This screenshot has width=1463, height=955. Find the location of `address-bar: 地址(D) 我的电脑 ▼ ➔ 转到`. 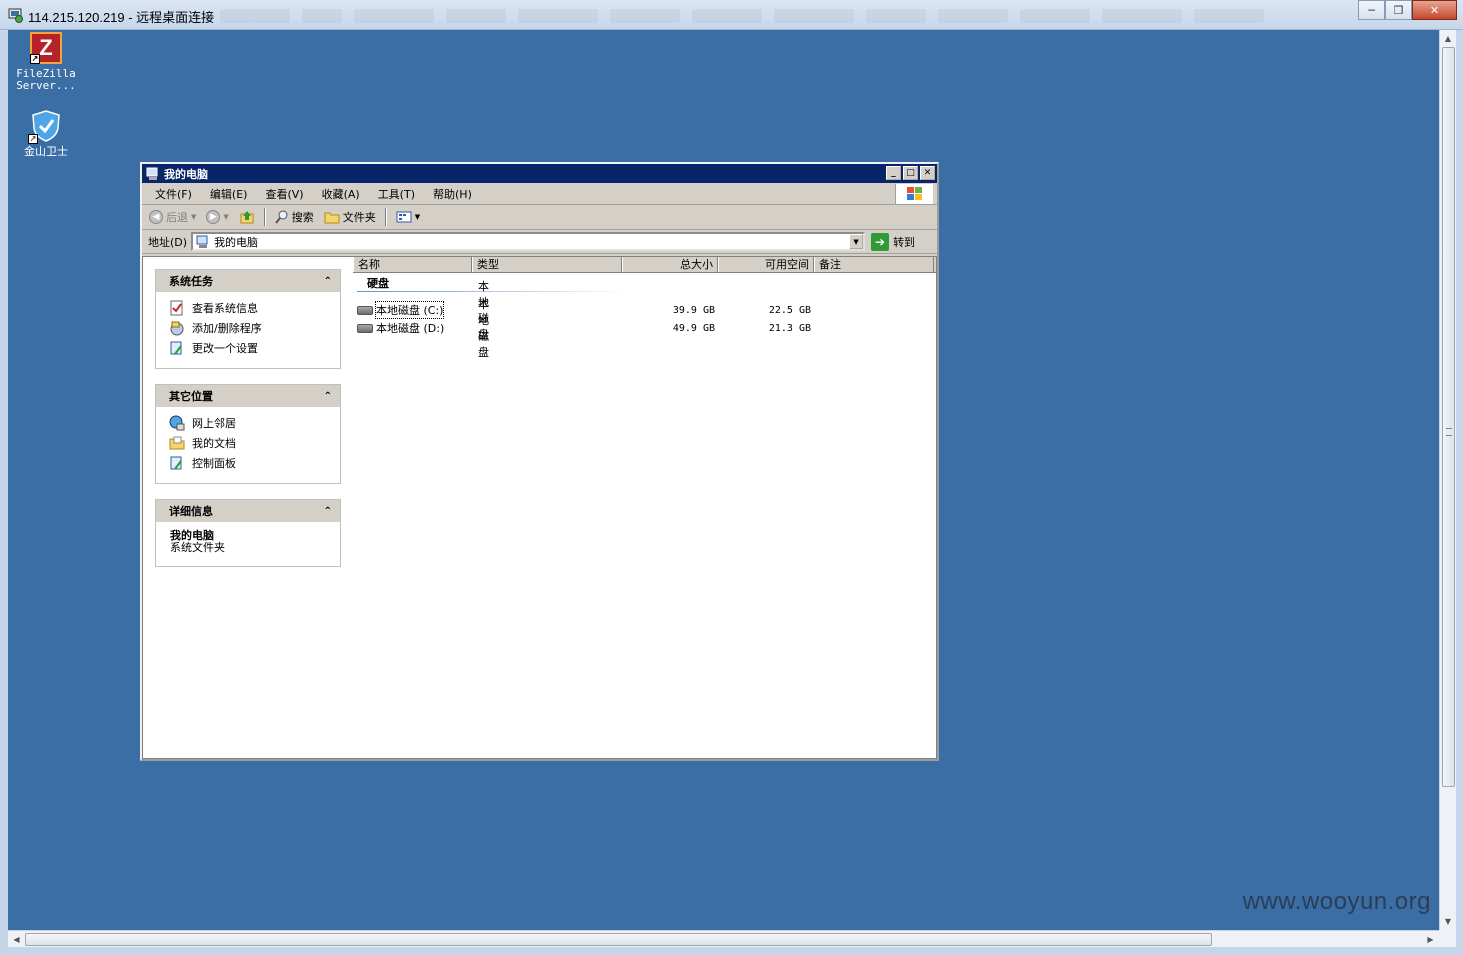

address-bar: 地址(D) 我的电脑 ▼ ➔ 转到 is located at coordinates (539, 242).